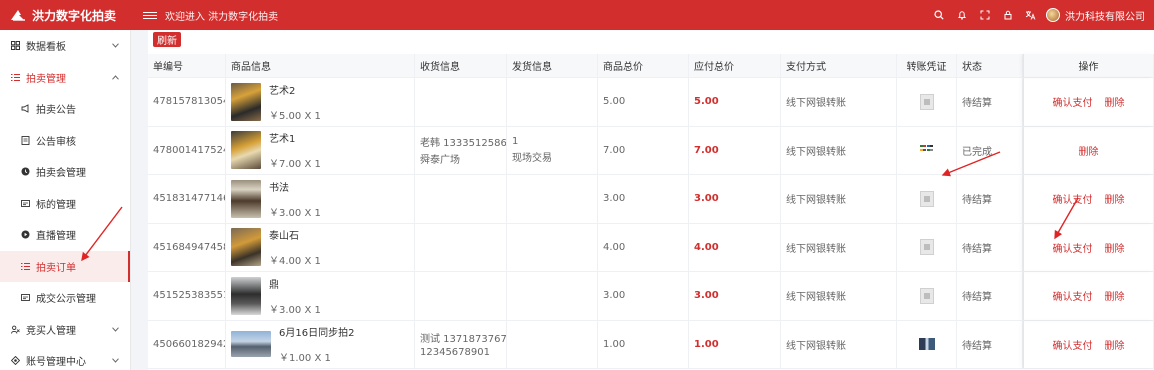 This screenshot has width=1154, height=370. What do you see at coordinates (295, 165) in the screenshot?
I see `product-price-qty: ￥7.00 X 1` at bounding box center [295, 165].